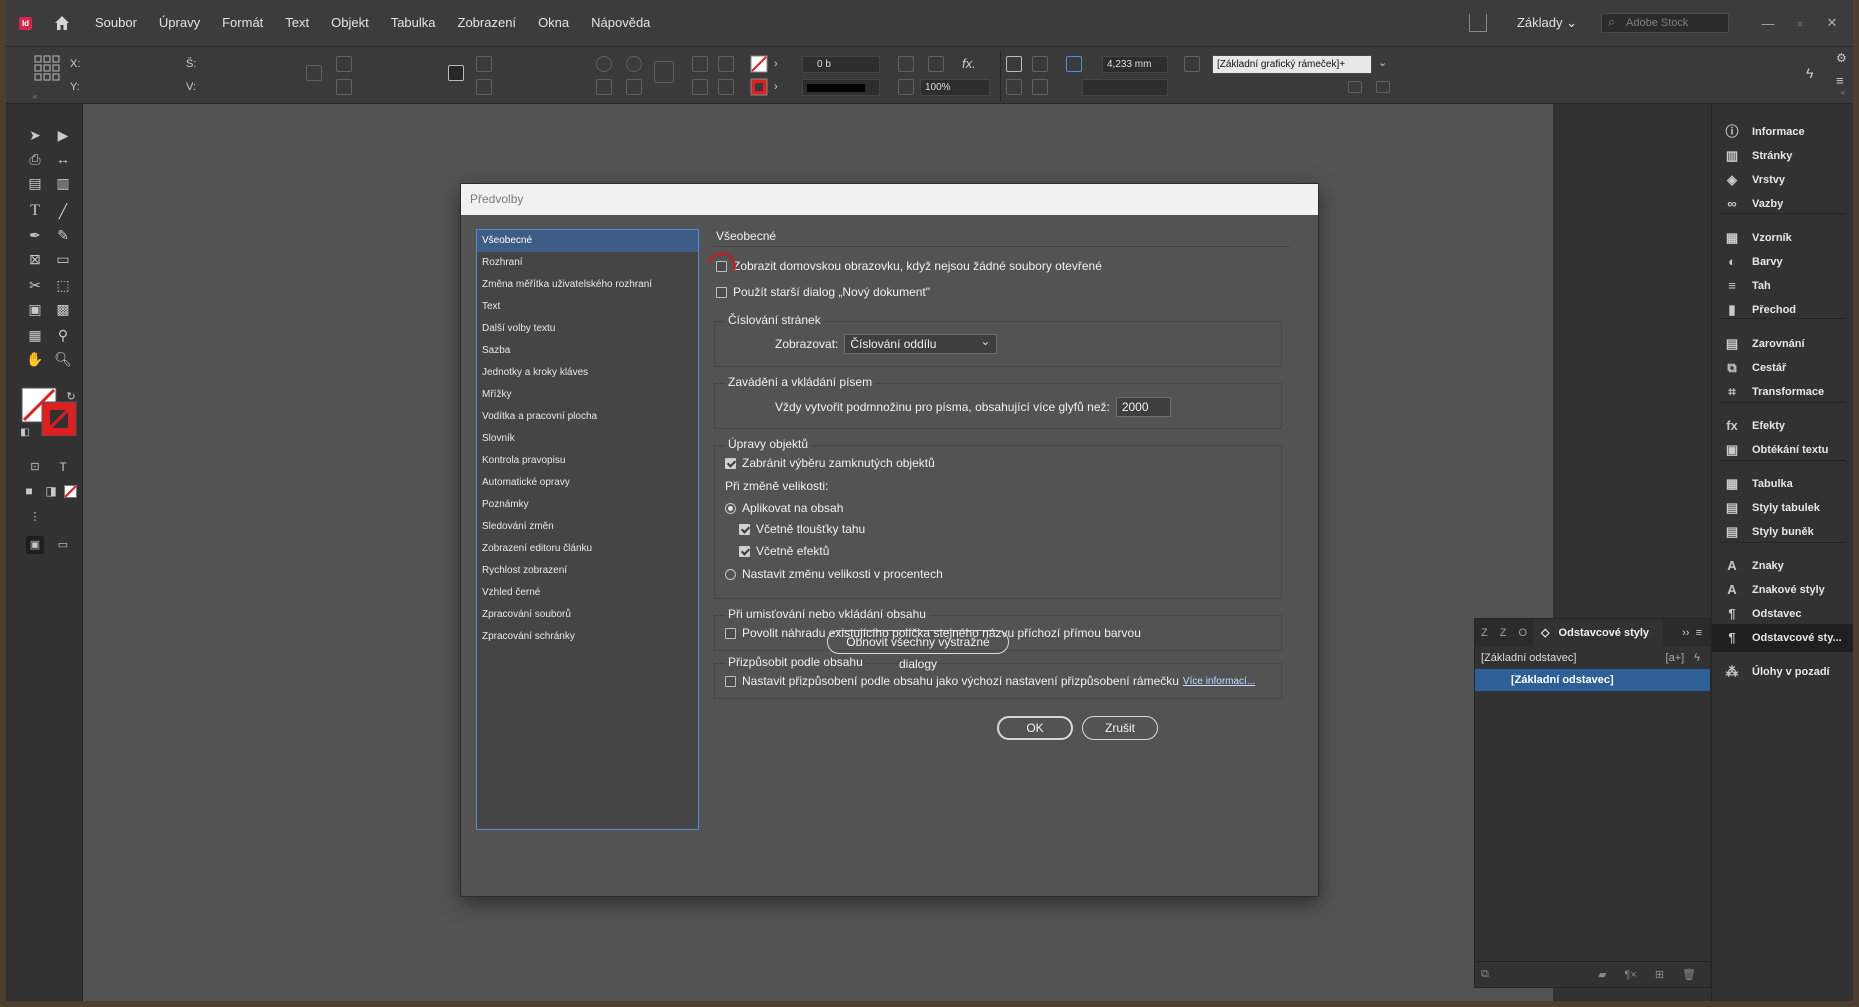  Describe the element at coordinates (587, 549) in the screenshot. I see `category-item: Zobrazení editoru článku` at that location.